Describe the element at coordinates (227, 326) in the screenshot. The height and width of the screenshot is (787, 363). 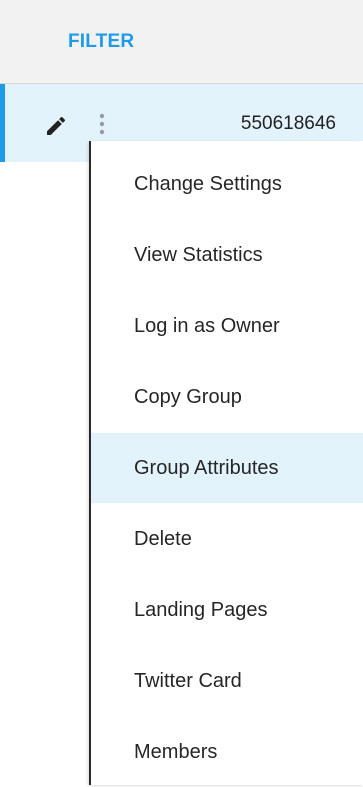
I see `menu-item-log-in-as-owner: Log in as Owner` at that location.